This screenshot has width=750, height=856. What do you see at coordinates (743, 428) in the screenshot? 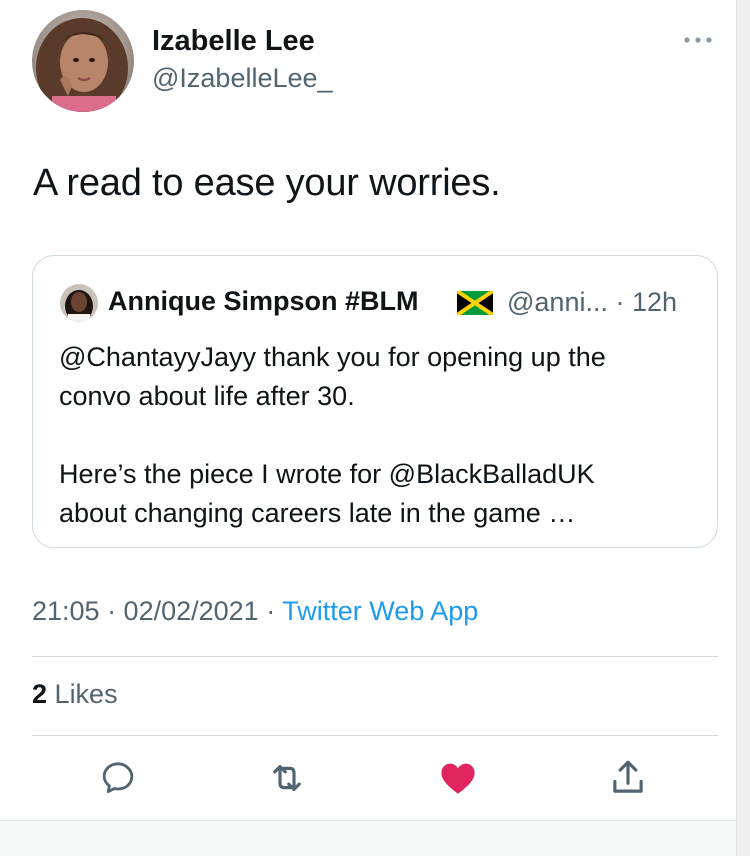
I see `scrollbar-edge` at bounding box center [743, 428].